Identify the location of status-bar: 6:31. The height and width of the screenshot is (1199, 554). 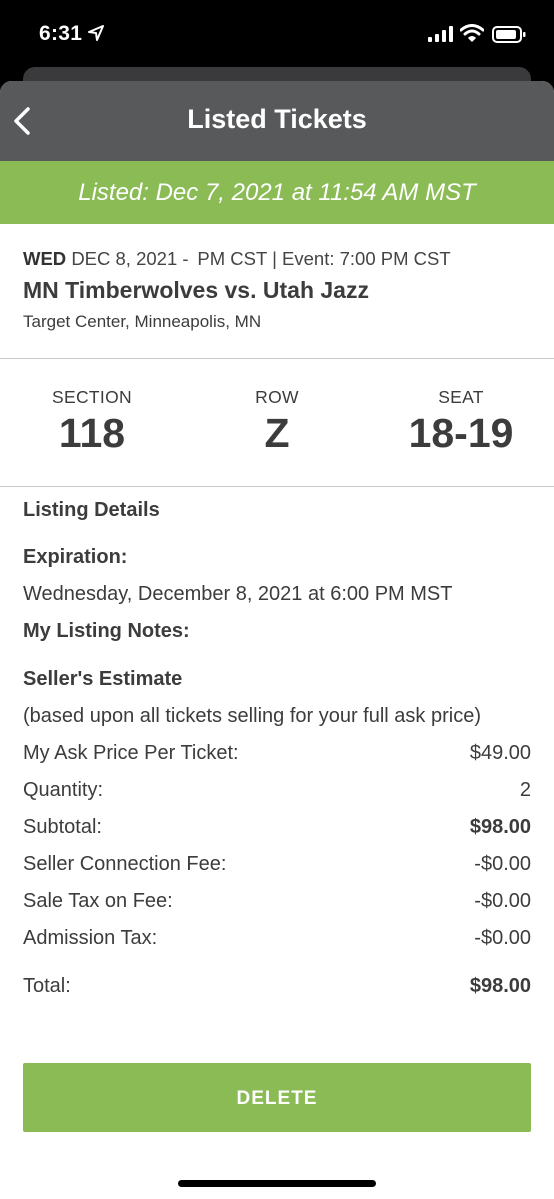
(277, 35).